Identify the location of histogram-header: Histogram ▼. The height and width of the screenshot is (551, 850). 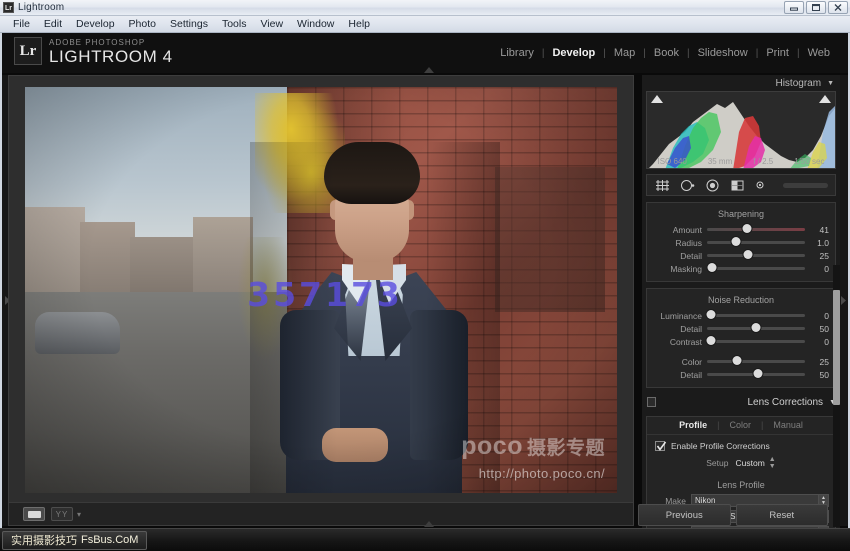
(741, 83).